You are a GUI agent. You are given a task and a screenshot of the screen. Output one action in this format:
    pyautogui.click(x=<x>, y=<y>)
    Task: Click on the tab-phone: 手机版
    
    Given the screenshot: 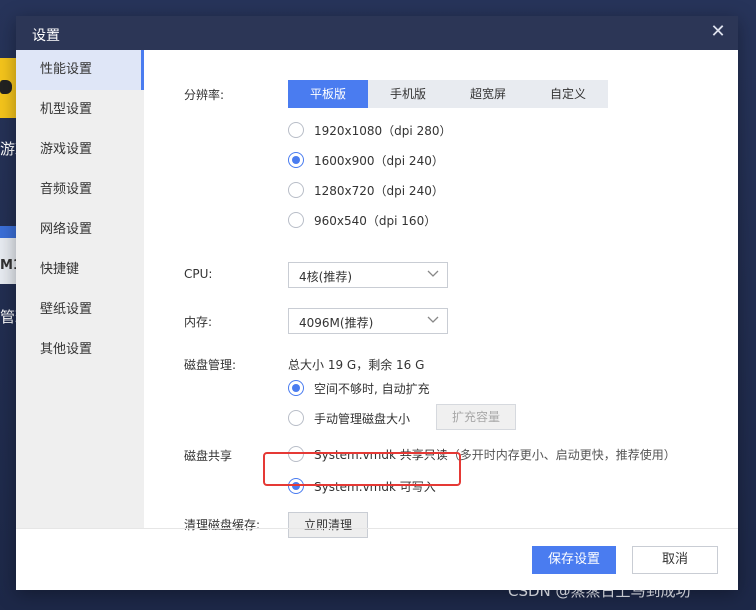 What is the action you would take?
    pyautogui.click(x=408, y=94)
    